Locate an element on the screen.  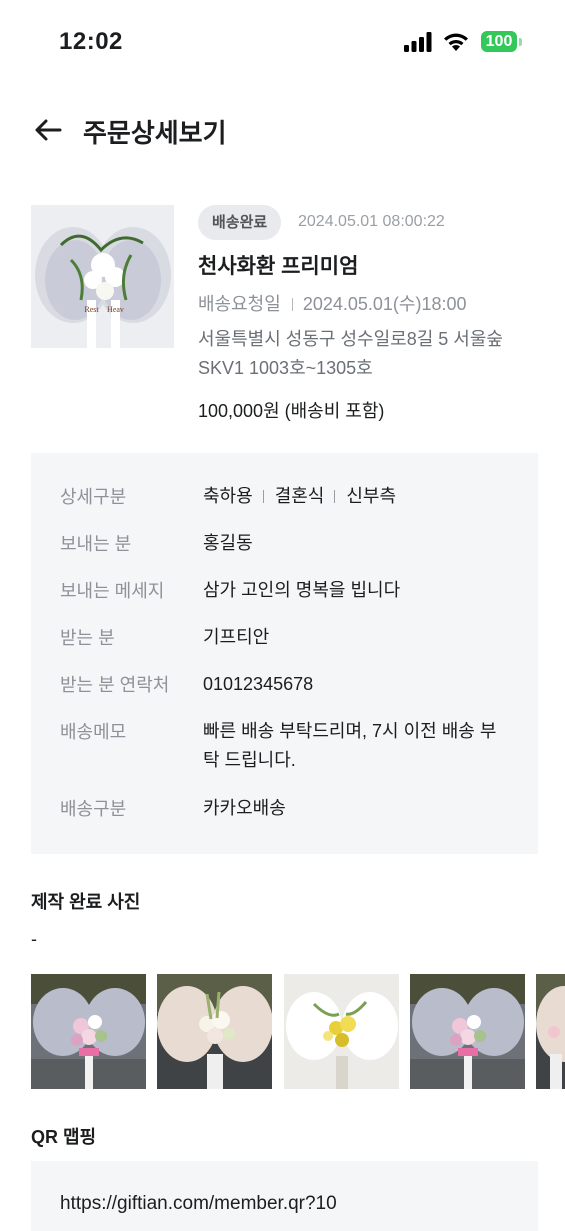
recipient-value: 기프티안 is located at coordinates (236, 637).